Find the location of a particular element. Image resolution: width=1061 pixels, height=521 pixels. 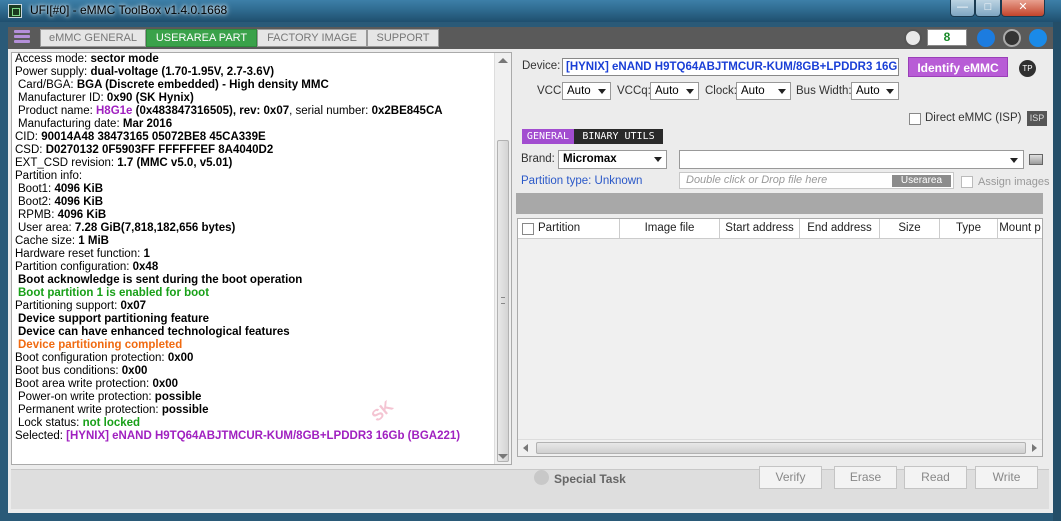

info-line: Partitioning support: 0x07 is located at coordinates (81, 306).